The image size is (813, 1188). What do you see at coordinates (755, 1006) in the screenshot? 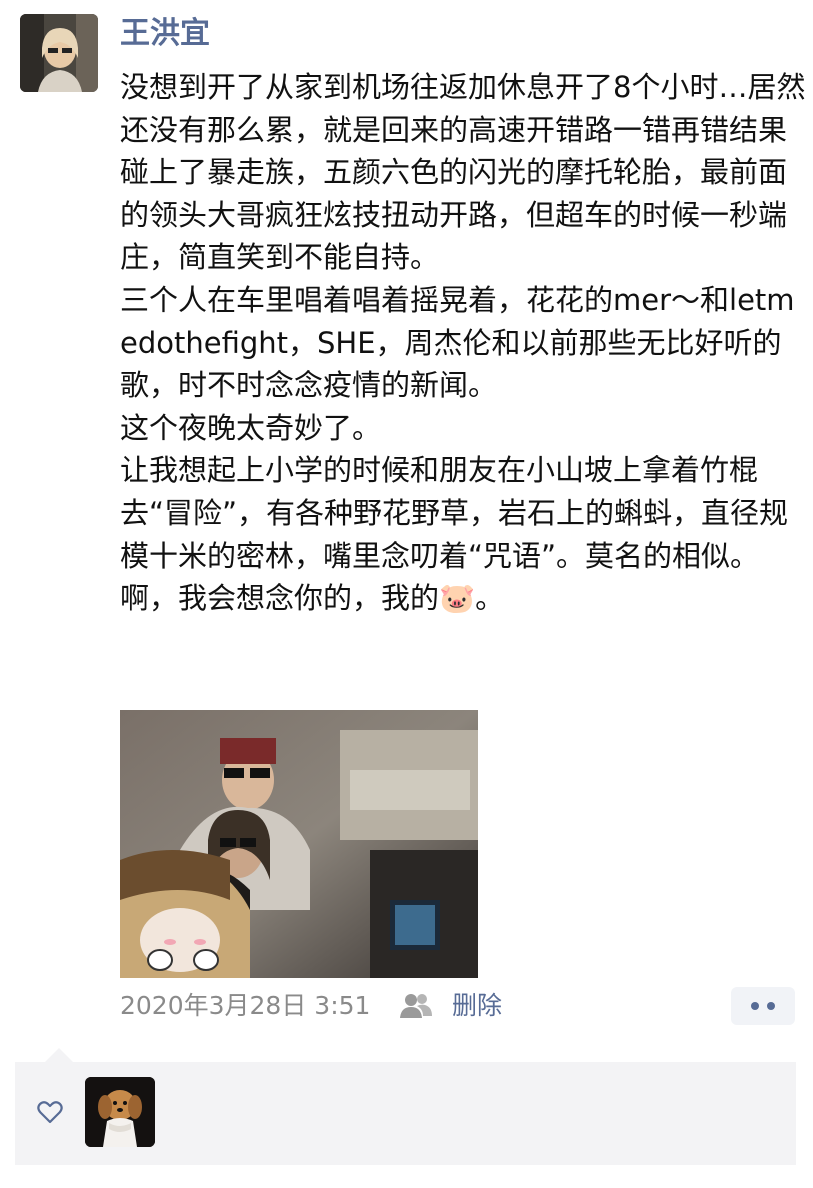
I see `more-dots-icon` at bounding box center [755, 1006].